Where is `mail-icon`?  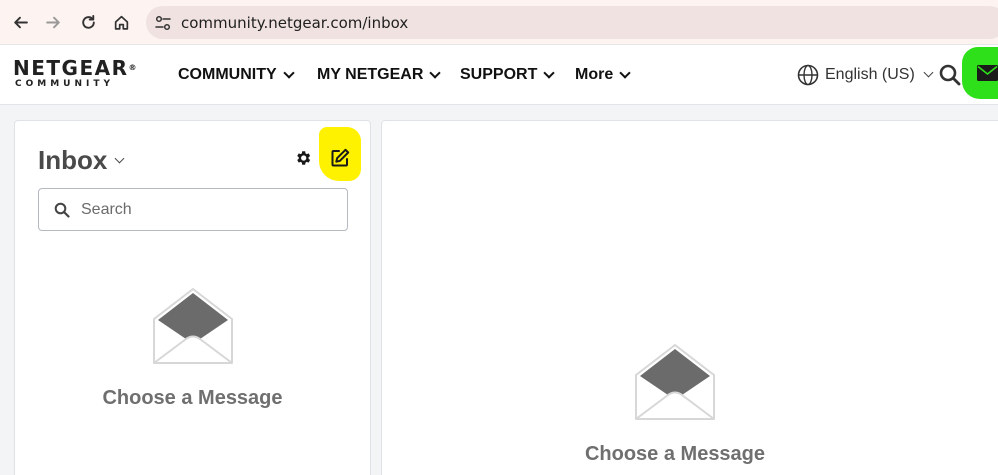 mail-icon is located at coordinates (987, 73).